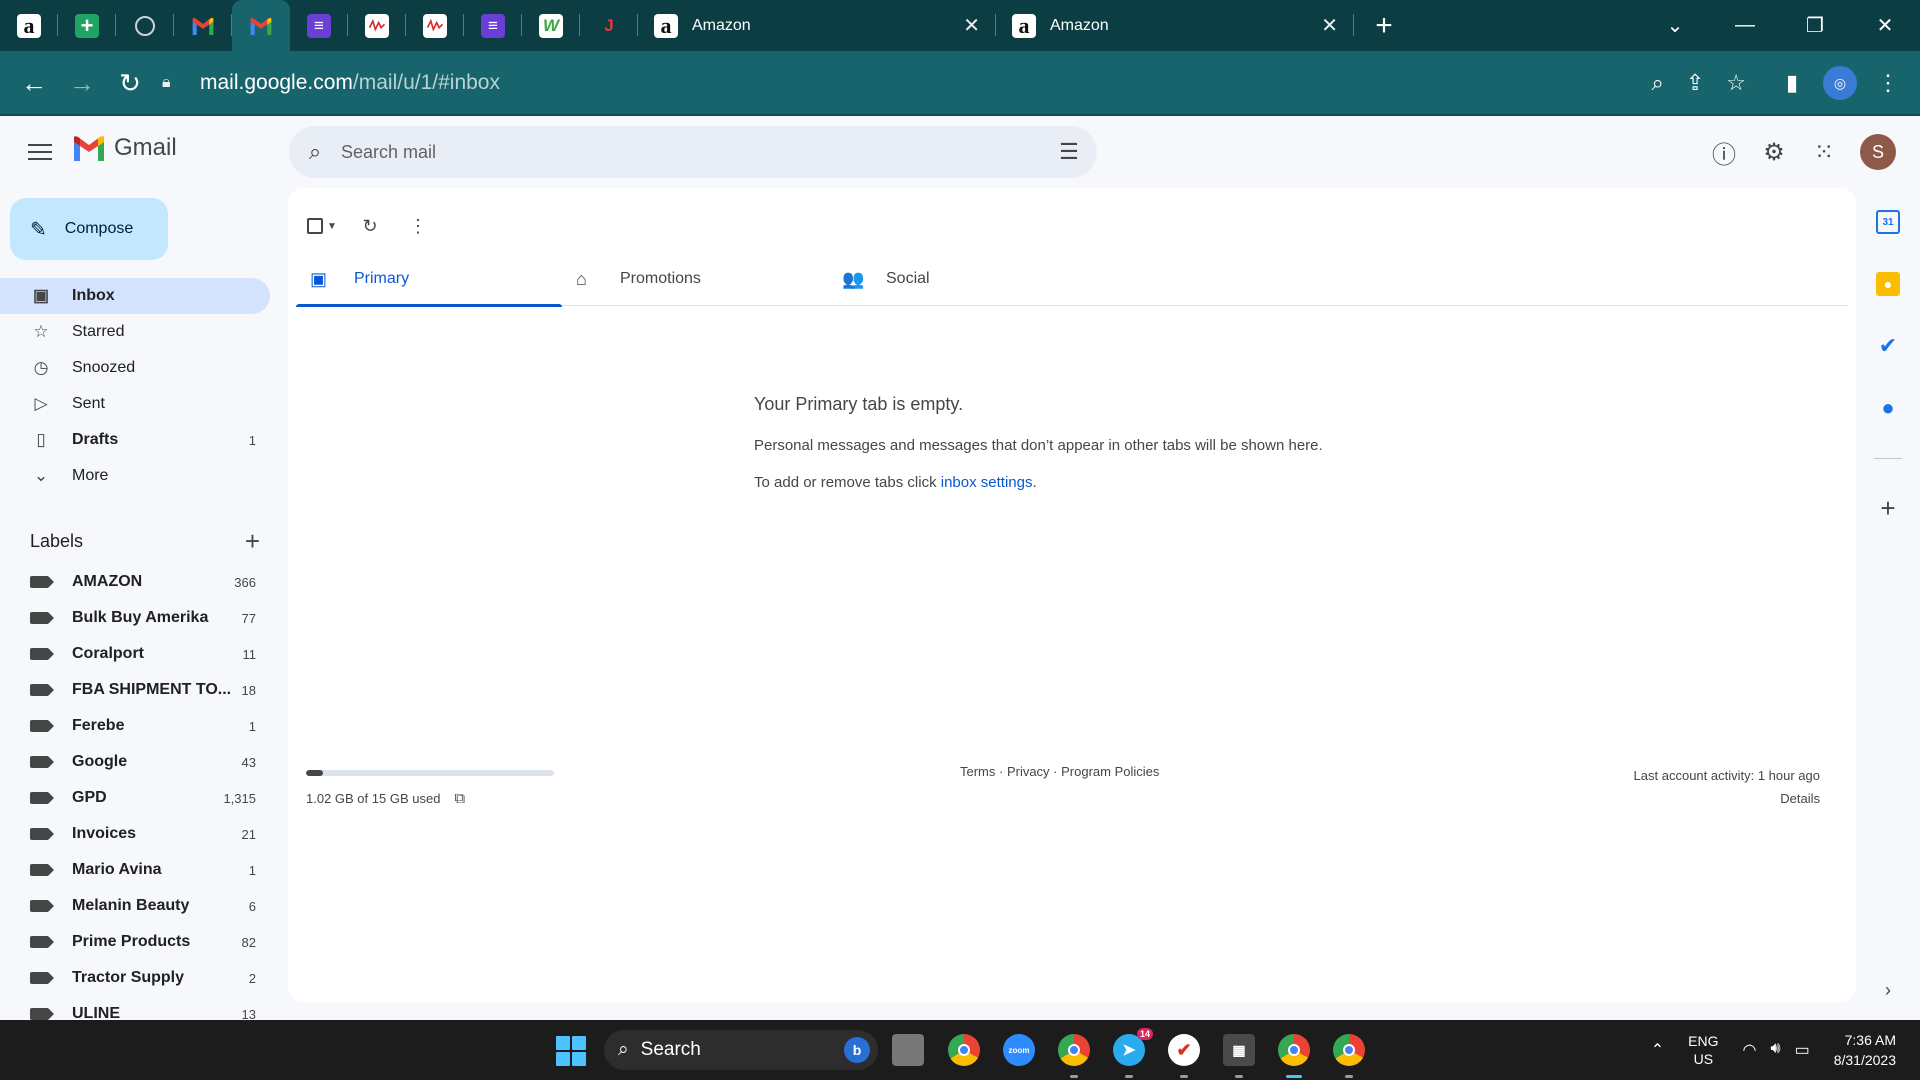 This screenshot has height=1080, width=1920. Describe the element at coordinates (322, 226) in the screenshot. I see `select-all-checkbox: ▼` at that location.